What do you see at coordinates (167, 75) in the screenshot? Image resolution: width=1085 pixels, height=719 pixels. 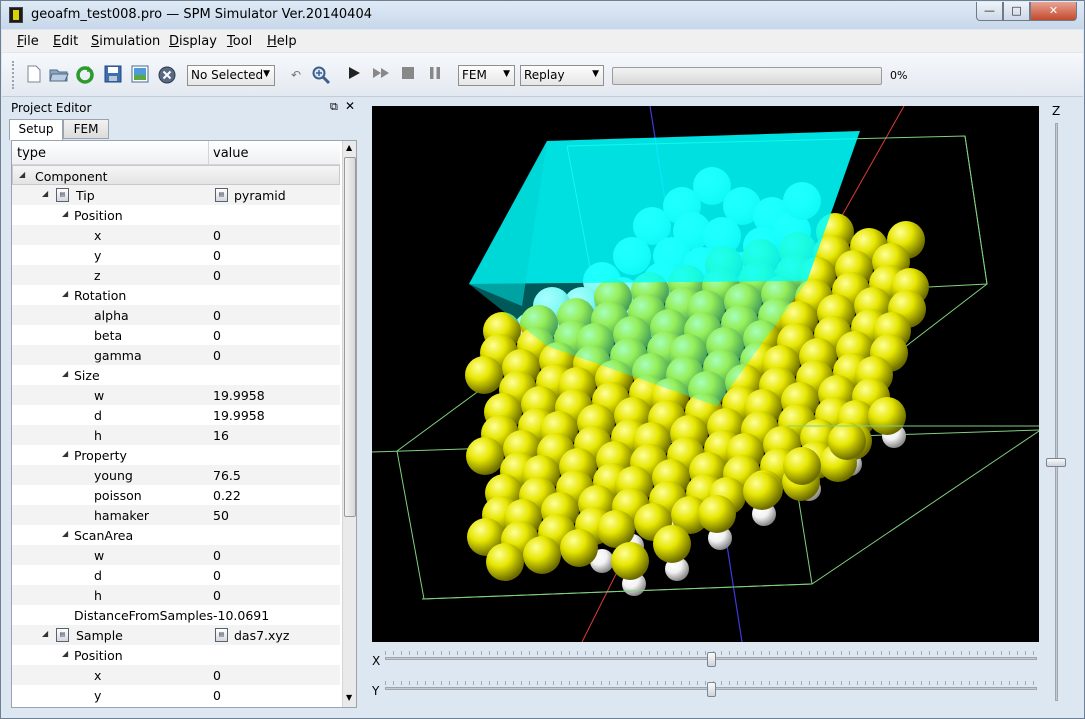 I see `stop-circle-icon` at bounding box center [167, 75].